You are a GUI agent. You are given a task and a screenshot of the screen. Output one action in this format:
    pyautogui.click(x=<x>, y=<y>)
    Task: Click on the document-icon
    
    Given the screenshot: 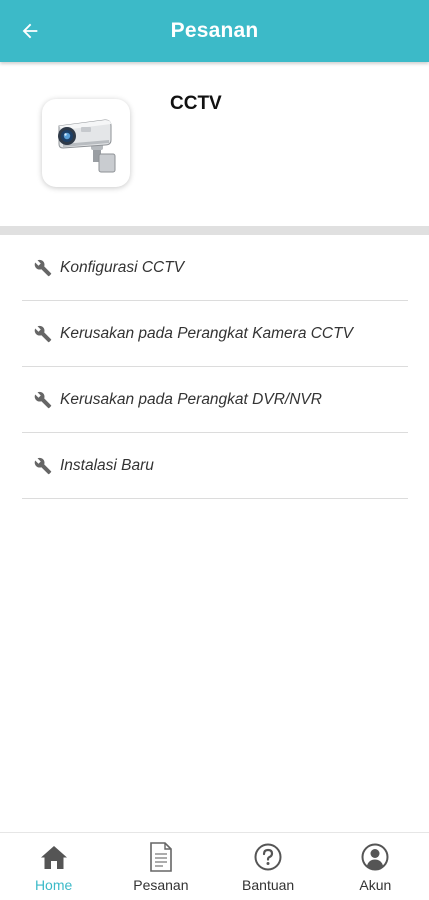 What is the action you would take?
    pyautogui.click(x=161, y=857)
    